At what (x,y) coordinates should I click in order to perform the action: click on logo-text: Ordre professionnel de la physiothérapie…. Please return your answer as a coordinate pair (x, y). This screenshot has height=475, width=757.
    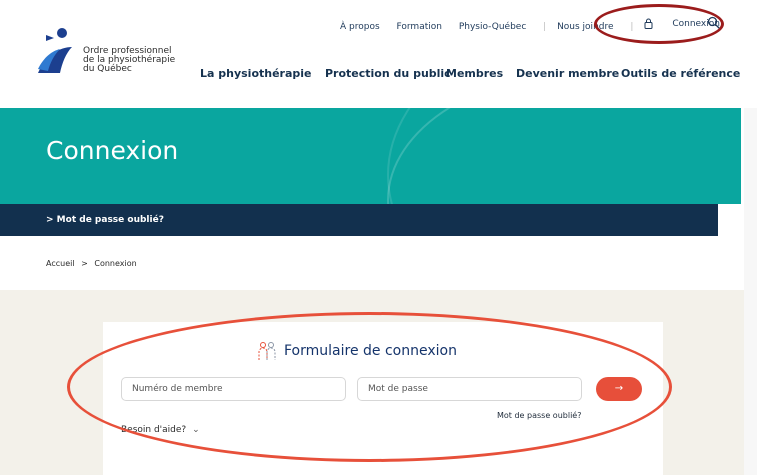
    Looking at the image, I should click on (129, 60).